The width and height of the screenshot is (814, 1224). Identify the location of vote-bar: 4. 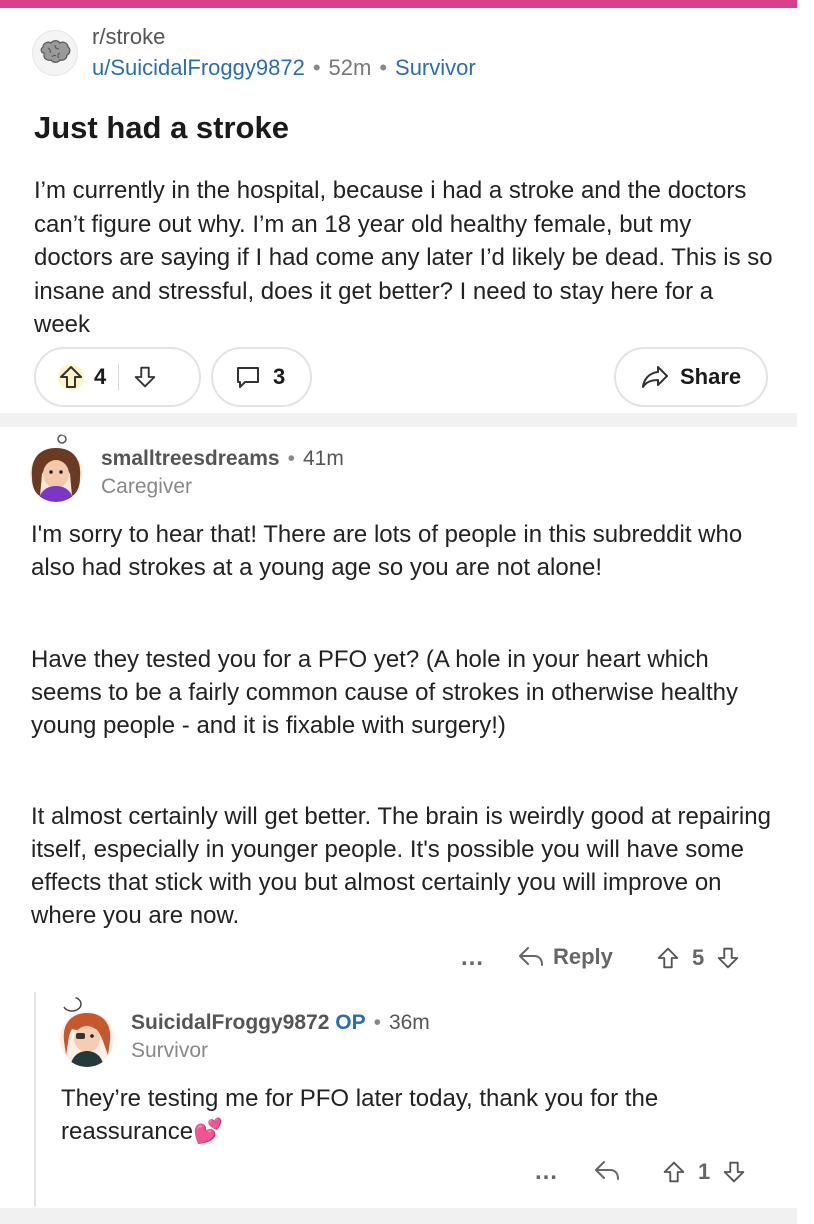
(117, 377).